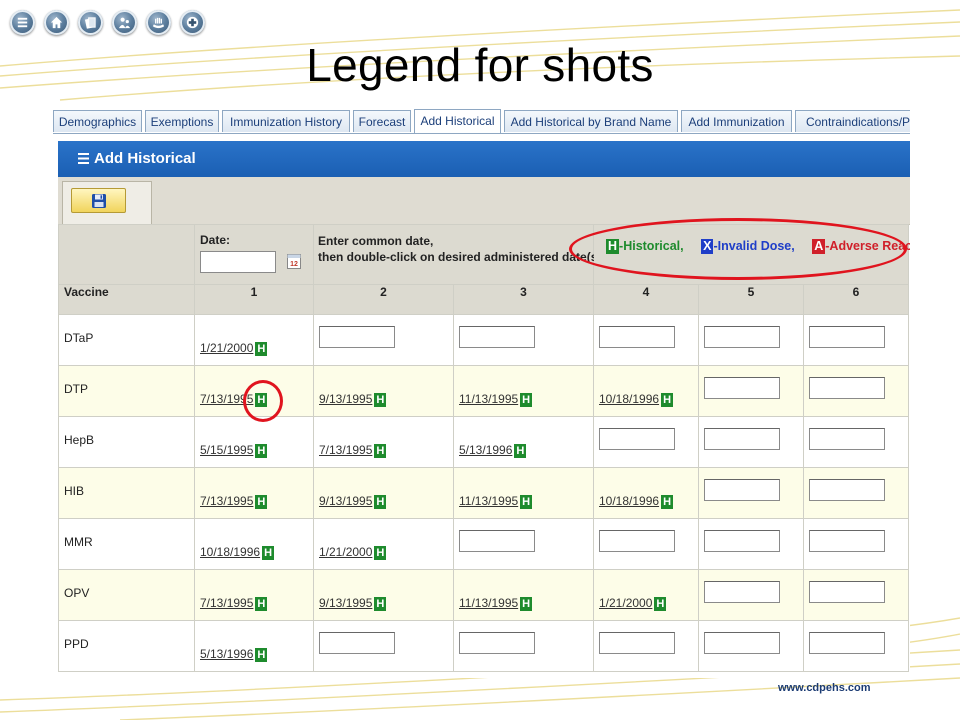 The height and width of the screenshot is (720, 960). What do you see at coordinates (254, 442) in the screenshot?
I see `dose-cell: 5/15/1995 H` at bounding box center [254, 442].